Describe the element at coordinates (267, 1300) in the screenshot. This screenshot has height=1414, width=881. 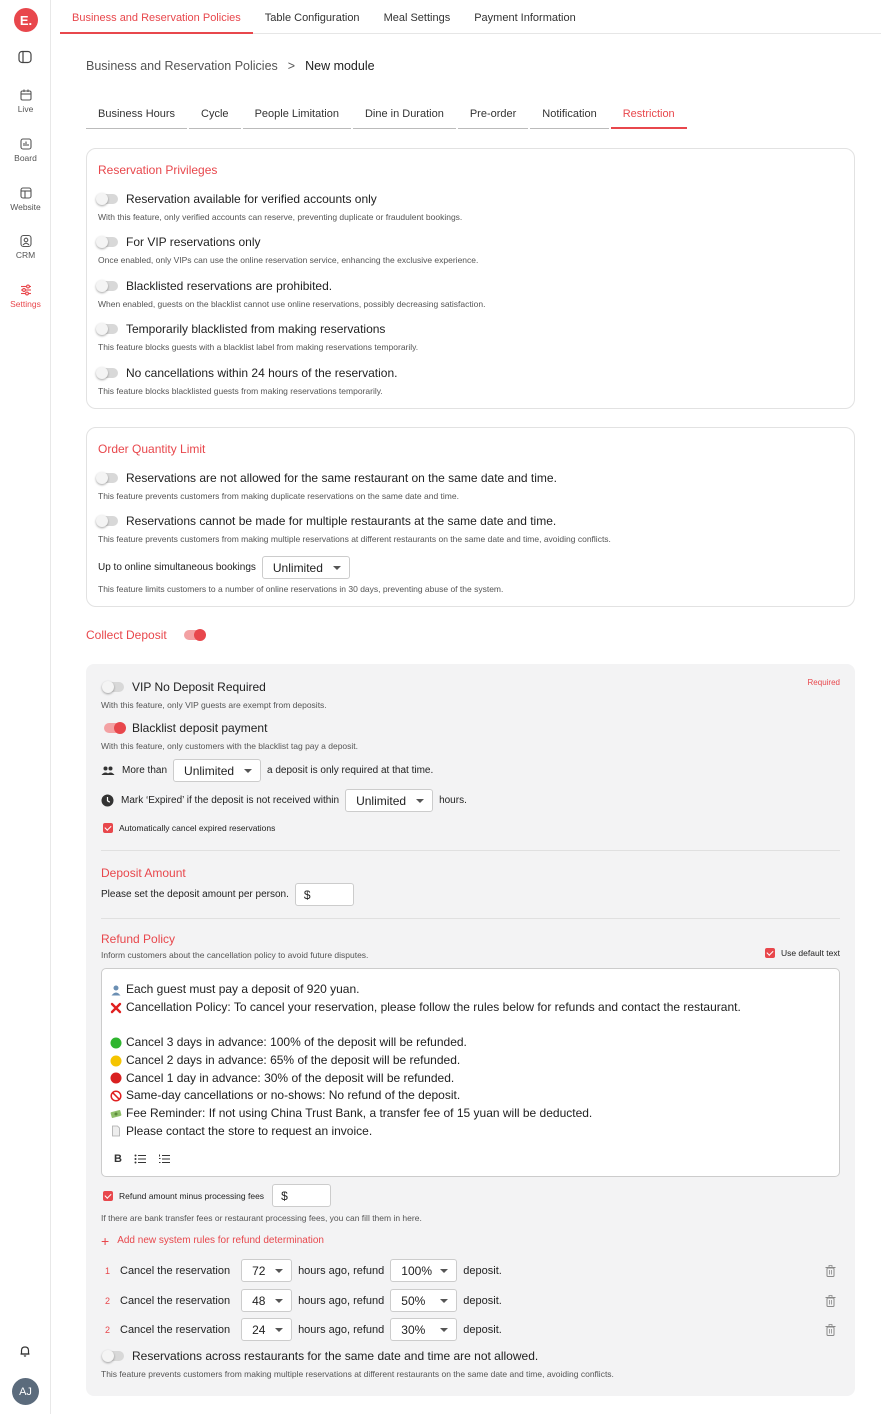
I see `rule-hours-select: 48` at that location.